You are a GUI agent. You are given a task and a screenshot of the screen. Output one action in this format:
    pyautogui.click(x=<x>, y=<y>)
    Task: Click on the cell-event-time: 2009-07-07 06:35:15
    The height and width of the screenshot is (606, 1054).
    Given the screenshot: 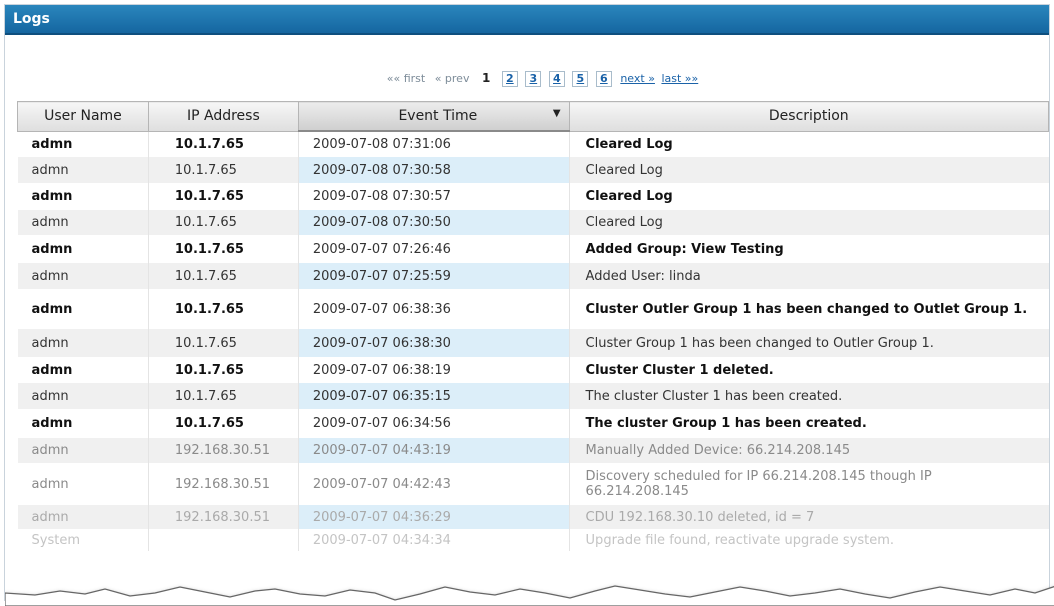 What is the action you would take?
    pyautogui.click(x=434, y=396)
    